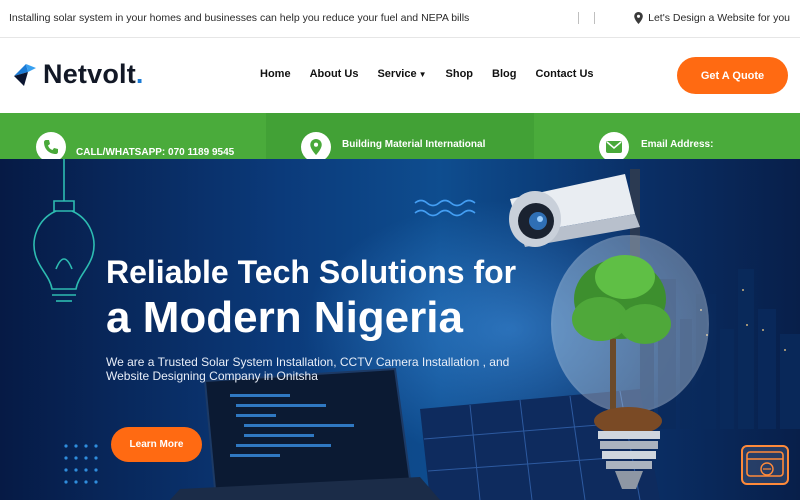  What do you see at coordinates (614, 145) in the screenshot?
I see `envelope-icon` at bounding box center [614, 145].